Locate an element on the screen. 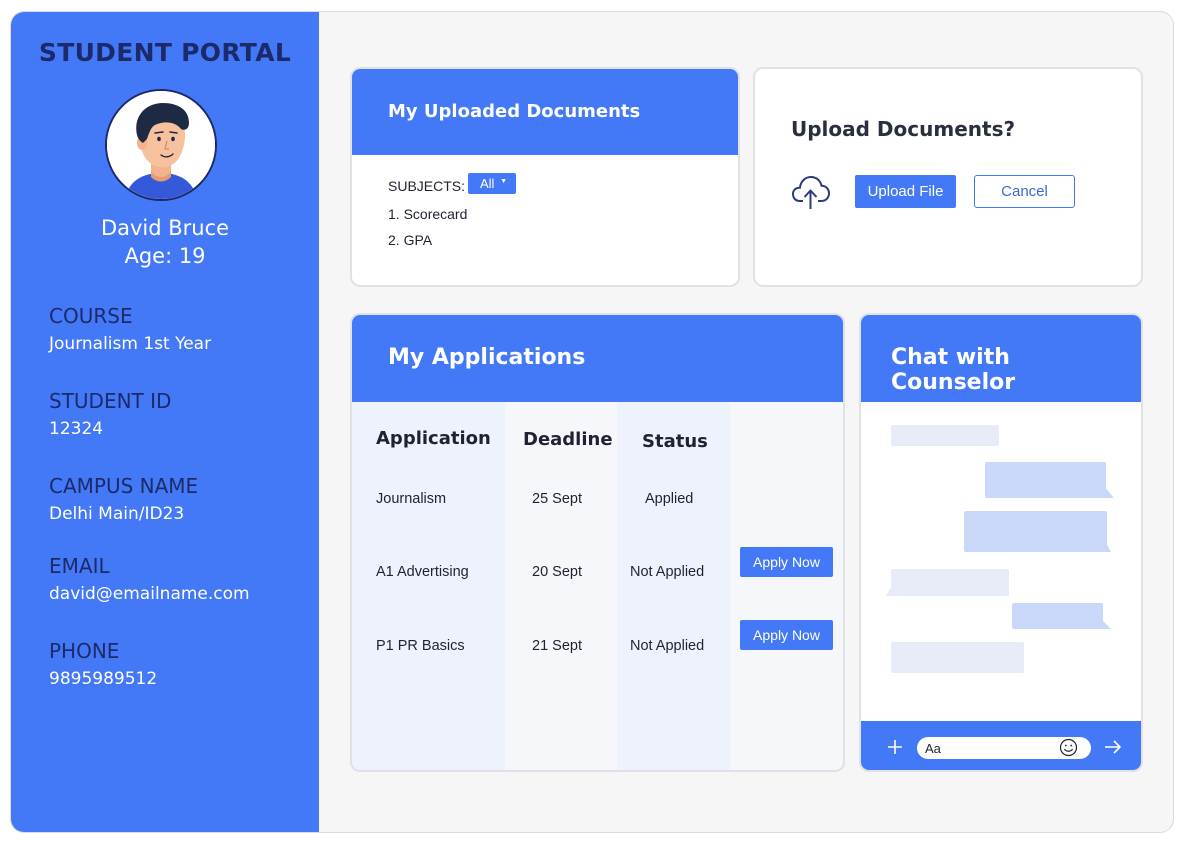 The width and height of the screenshot is (1182, 844). portal-title: STUDENT PORTAL is located at coordinates (165, 52).